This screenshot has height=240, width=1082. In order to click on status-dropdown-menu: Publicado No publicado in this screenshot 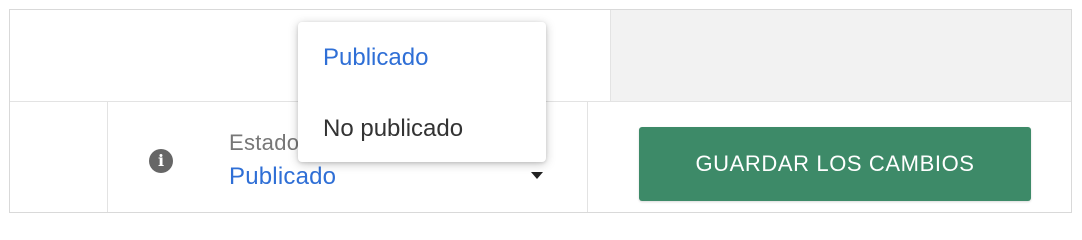, I will do `click(422, 92)`.